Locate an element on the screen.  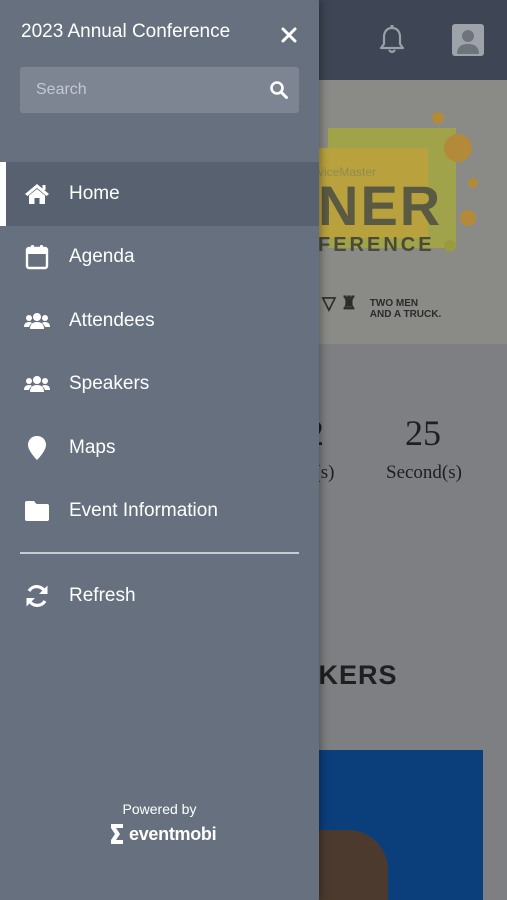
banner-big-text: NER is located at coordinates (380, 205).